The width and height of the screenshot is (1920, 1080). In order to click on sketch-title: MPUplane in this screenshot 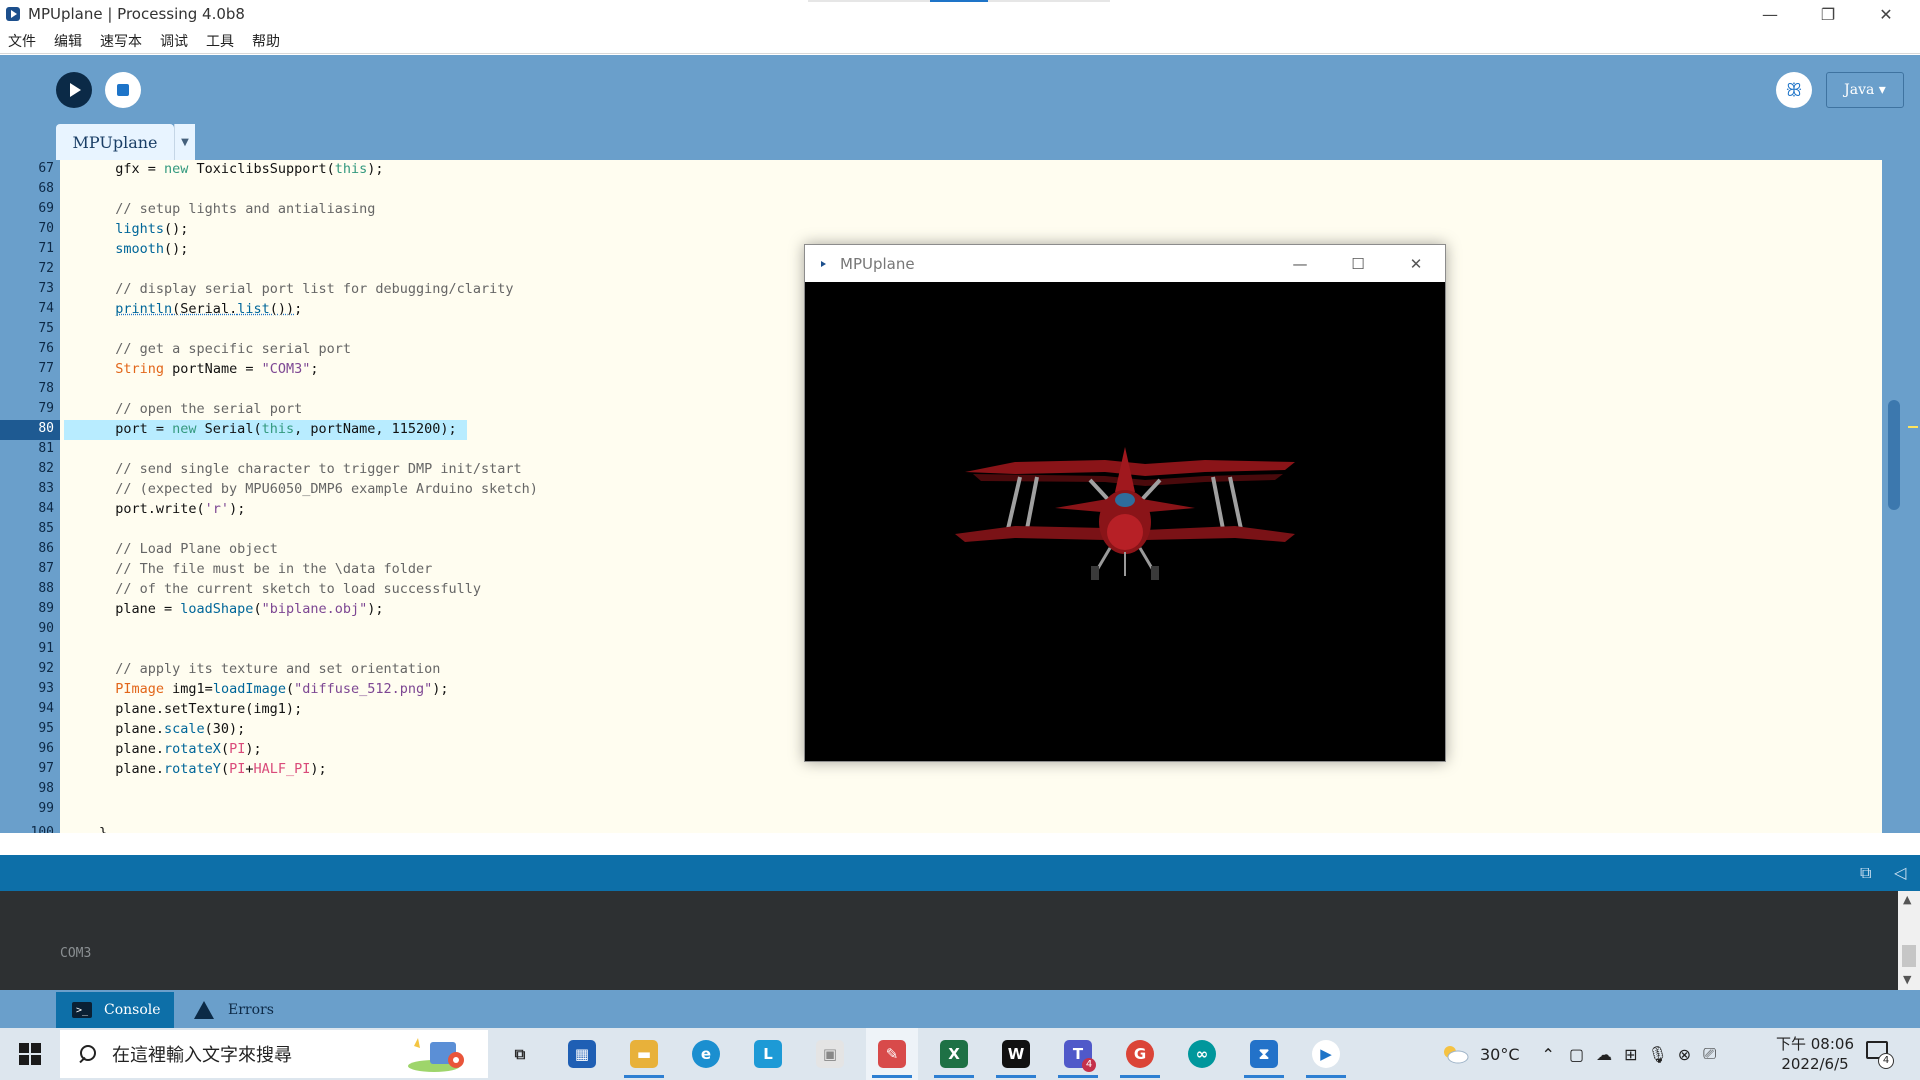, I will do `click(877, 263)`.